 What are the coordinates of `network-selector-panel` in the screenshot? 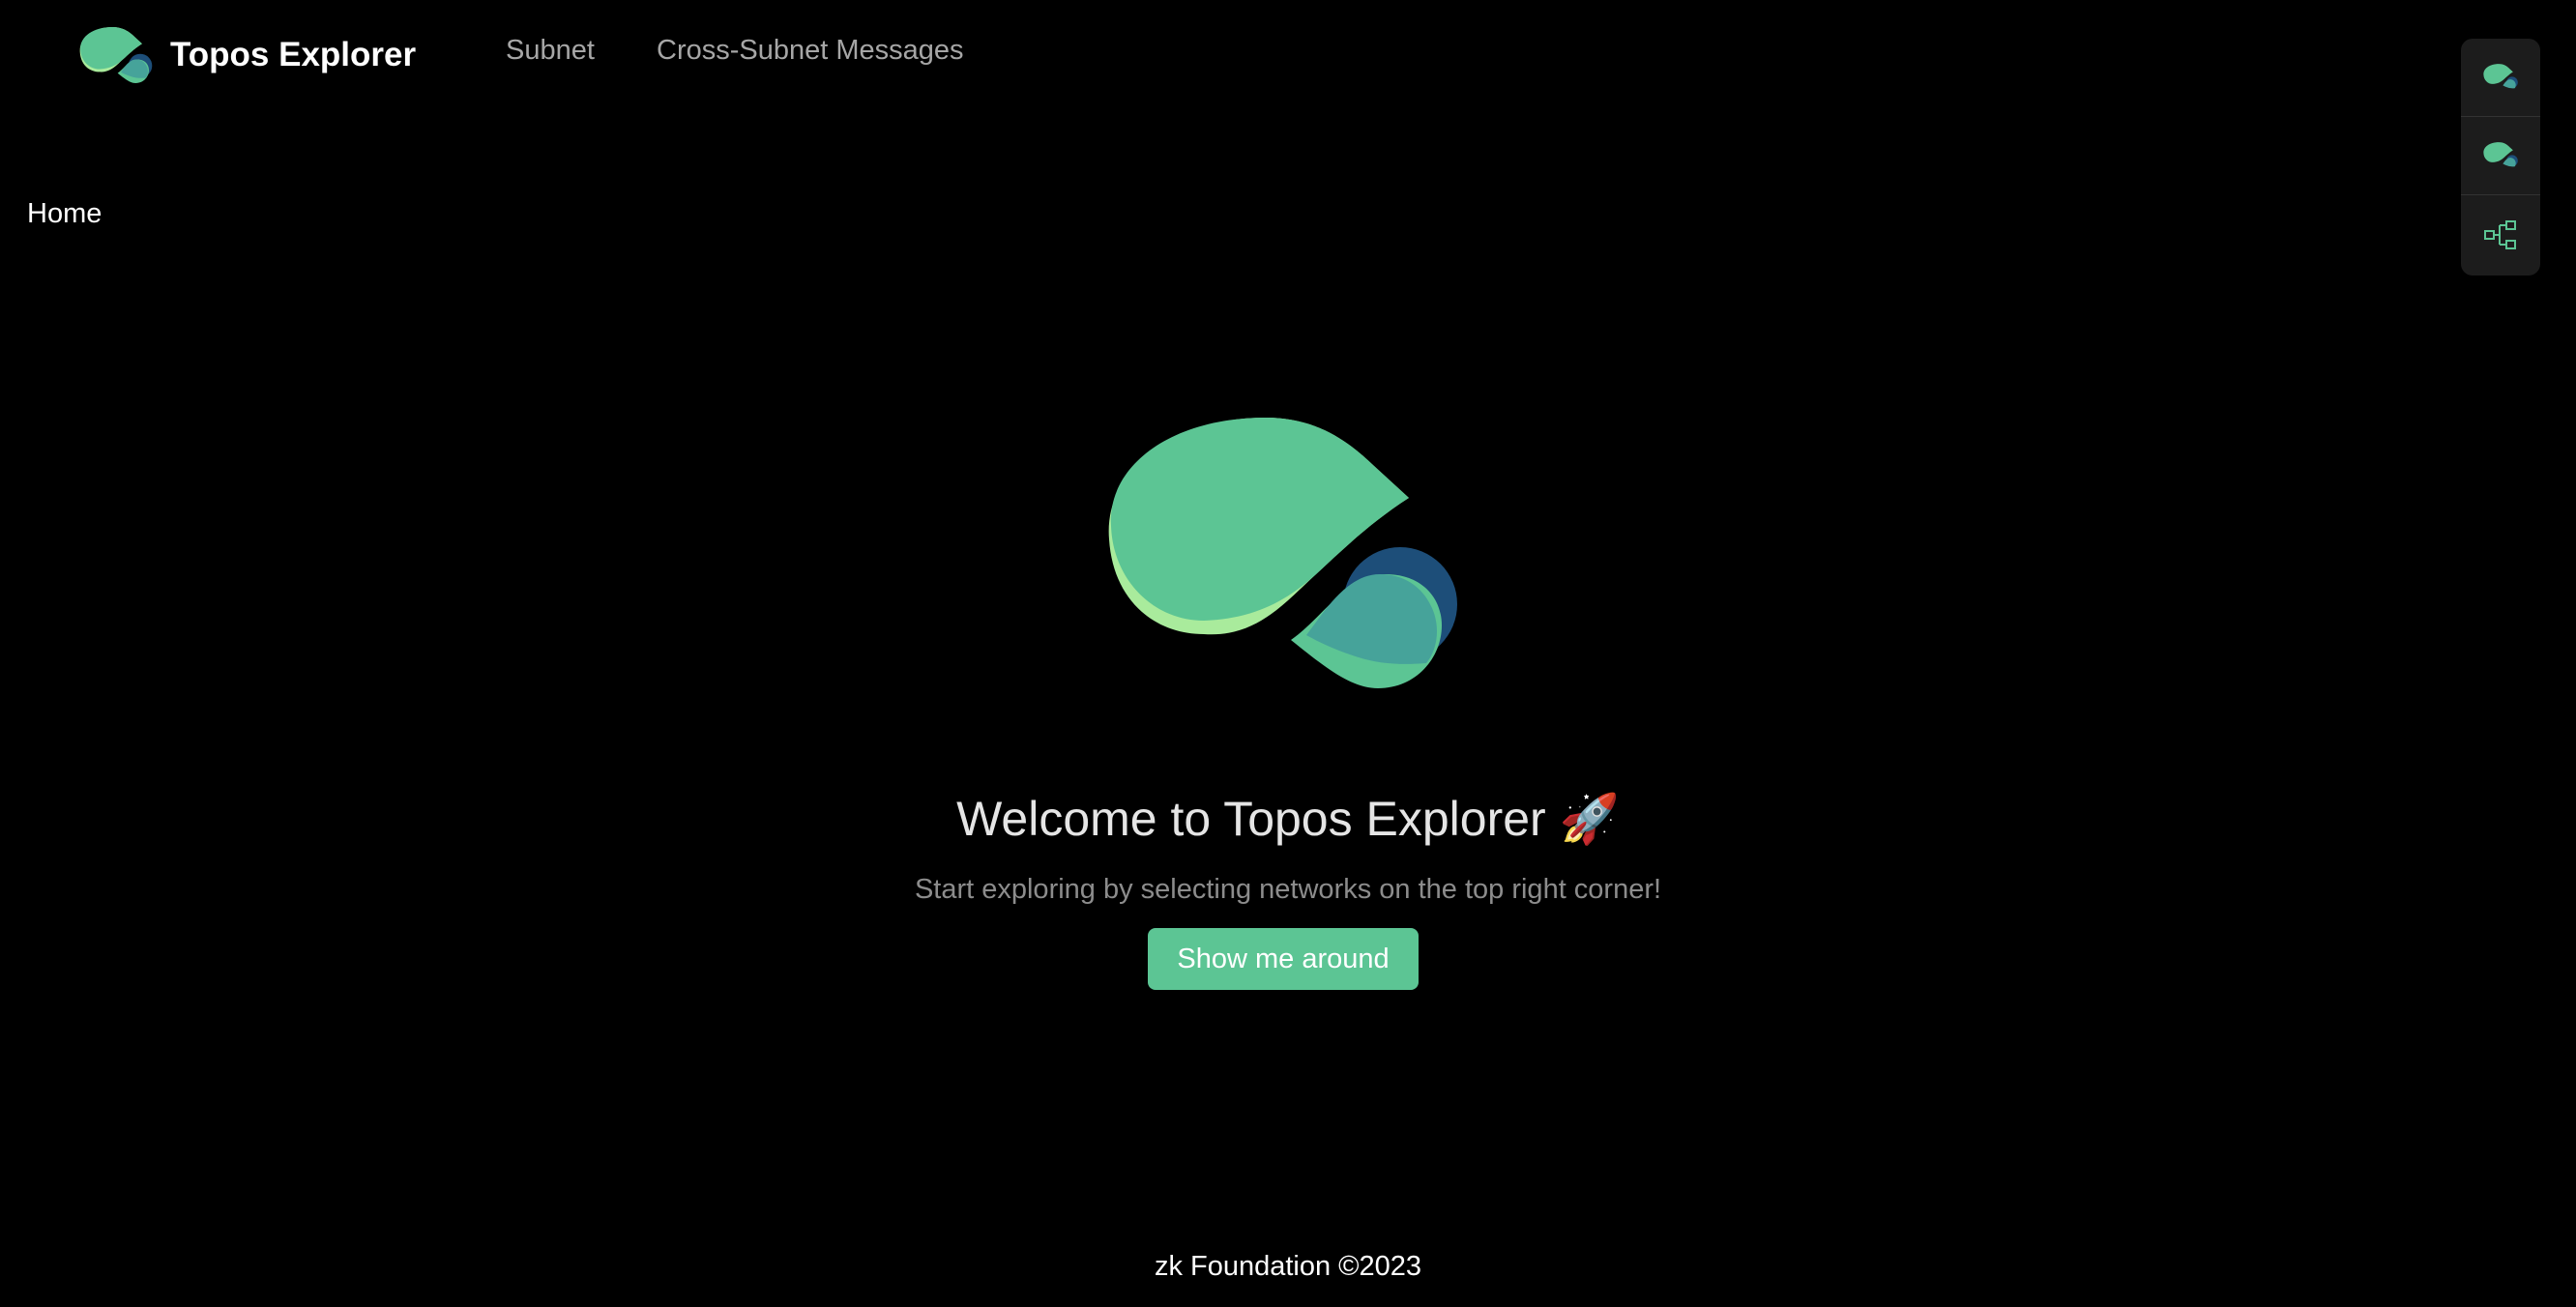 It's located at (2500, 158).